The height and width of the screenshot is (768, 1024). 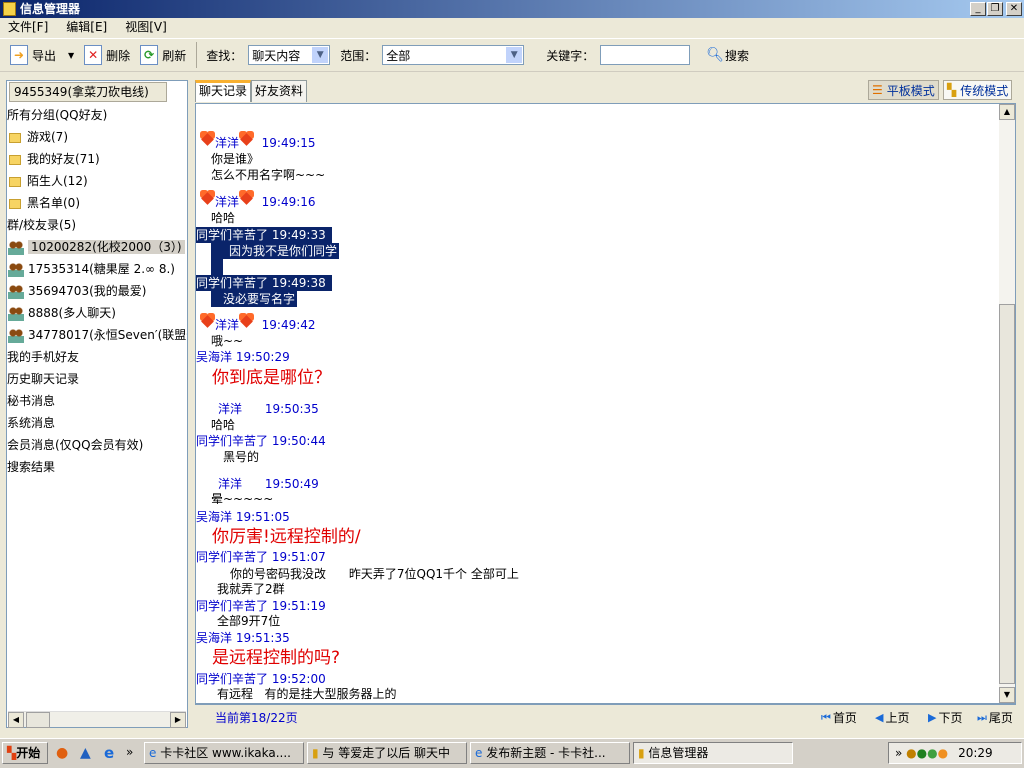 I want to click on tree-label: 黑名单(0), so click(x=53, y=203).